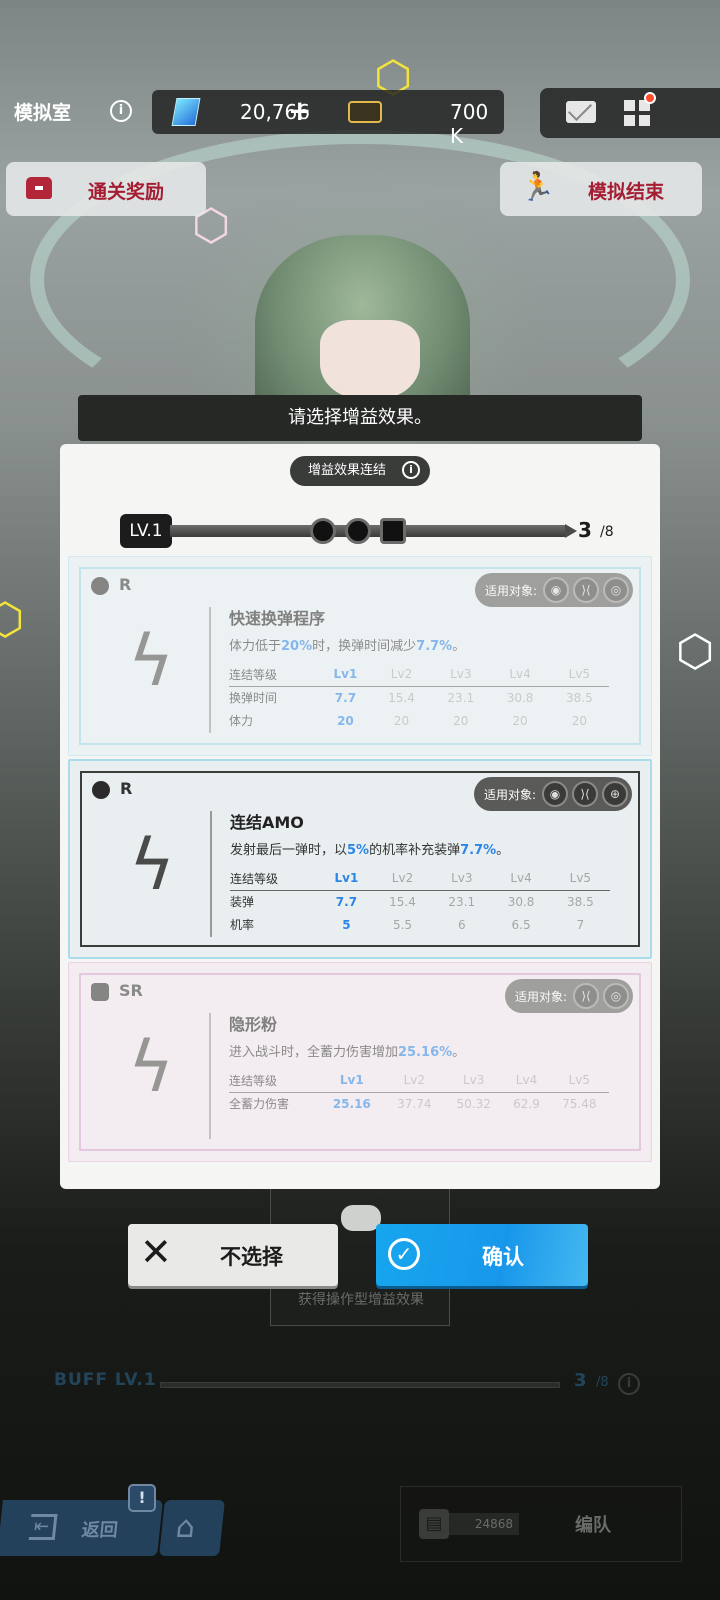 Image resolution: width=720 pixels, height=1600 pixels. I want to click on table-row: 全蓄力伤害 25.16 37.74 50.32 62.9 75.48, so click(413, 1104).